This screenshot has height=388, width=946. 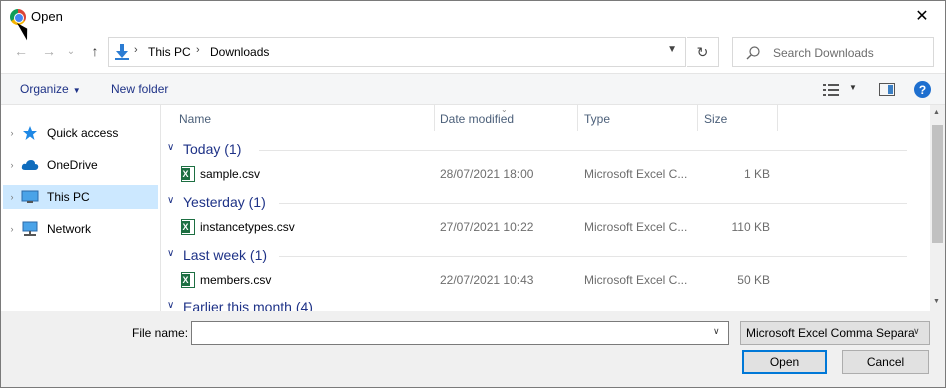 What do you see at coordinates (500, 118) in the screenshot?
I see `column-header-date-modified: Date modified` at bounding box center [500, 118].